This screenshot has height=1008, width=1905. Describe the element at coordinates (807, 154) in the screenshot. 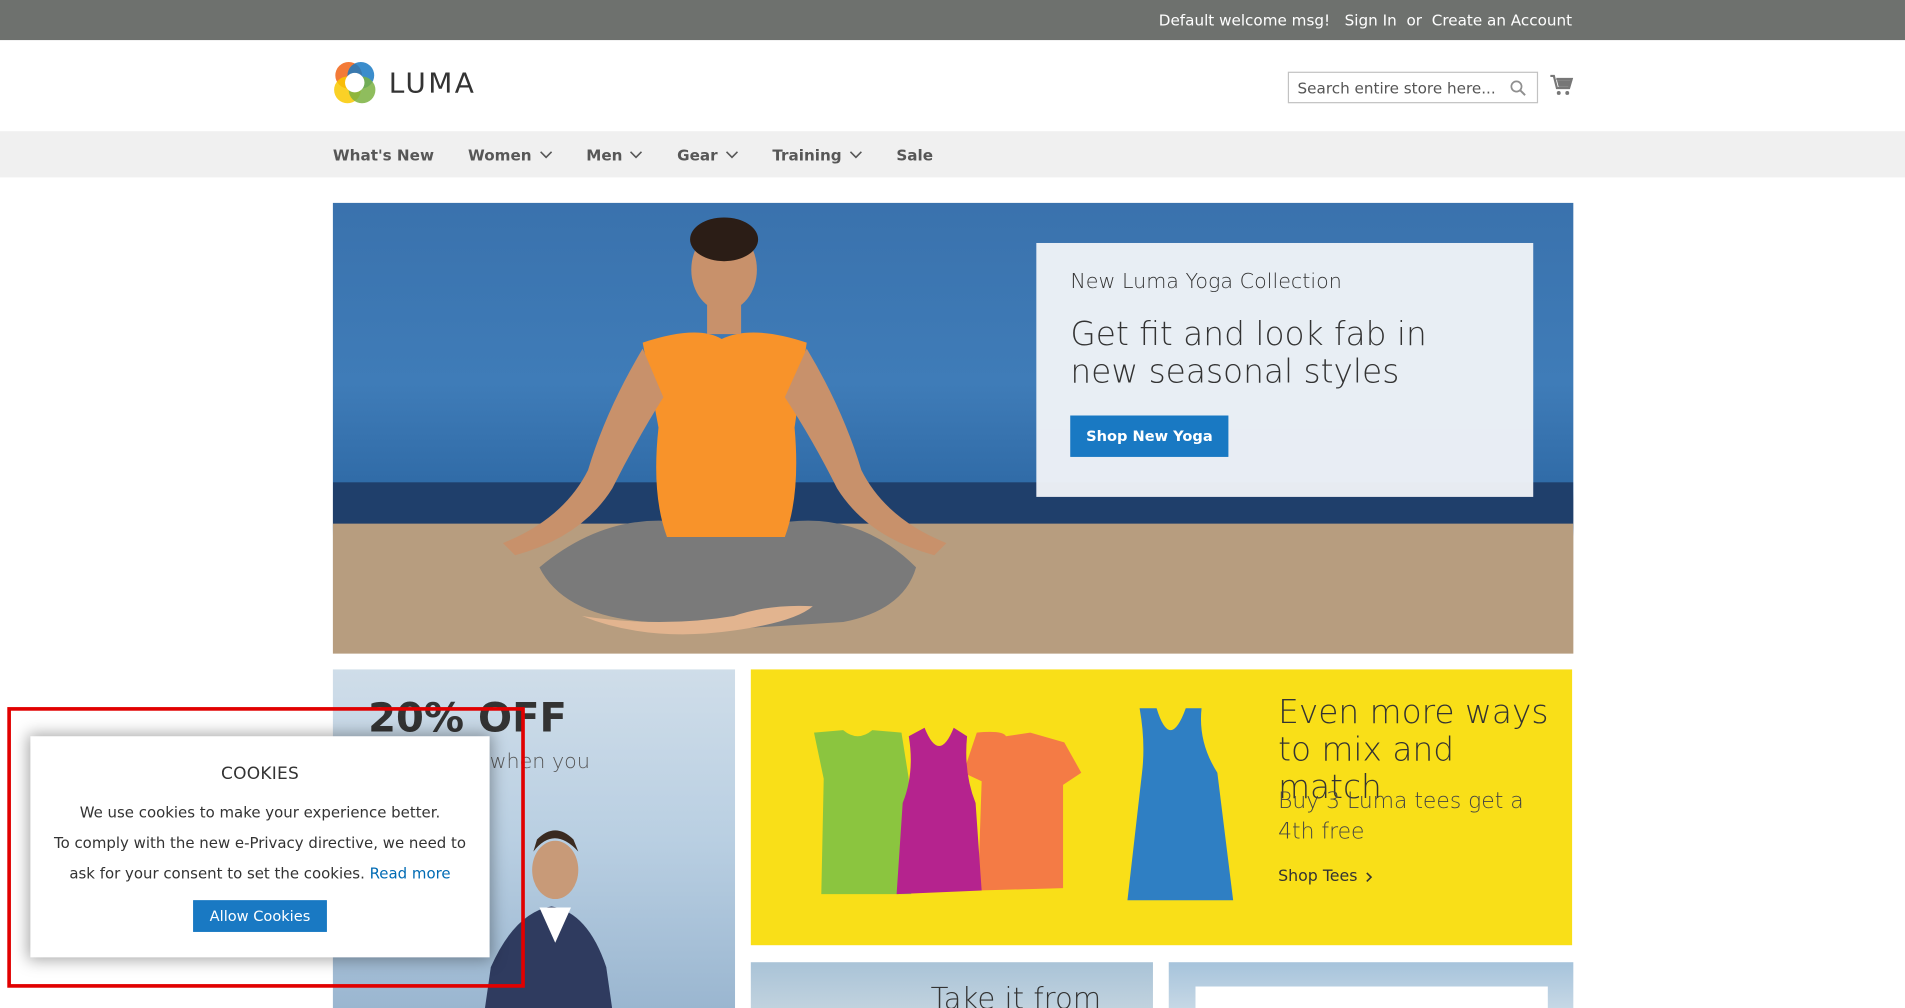

I see `nav-label: Training` at that location.